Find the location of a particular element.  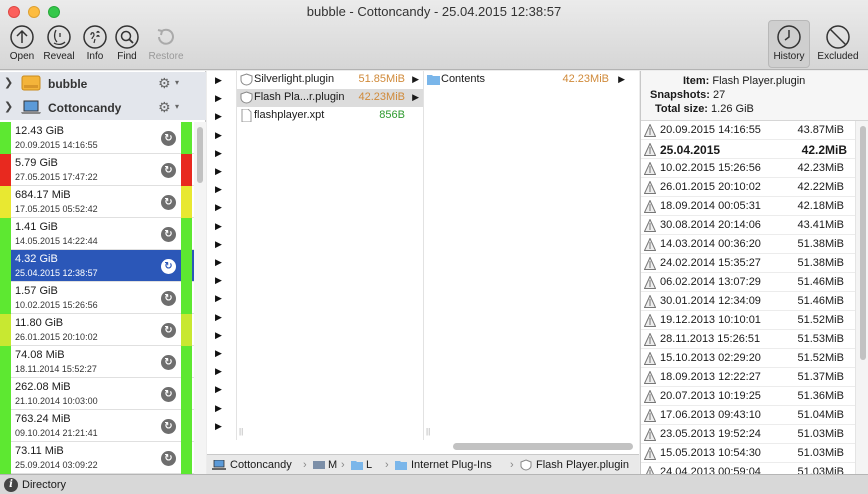

history-row: 28.11.2013 15:26:51 51.53 MiB is located at coordinates (748, 339).